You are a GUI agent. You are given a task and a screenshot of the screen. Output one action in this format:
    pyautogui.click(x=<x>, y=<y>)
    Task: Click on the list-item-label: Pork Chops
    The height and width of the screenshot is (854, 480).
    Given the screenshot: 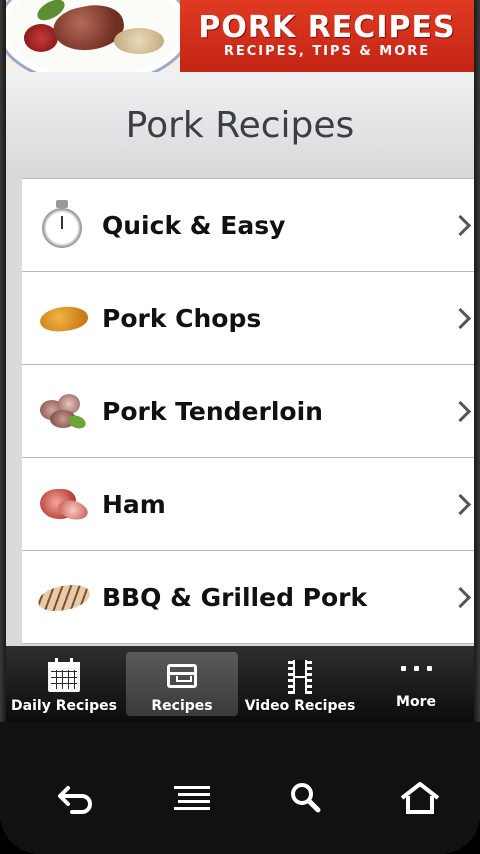 What is the action you would take?
    pyautogui.click(x=182, y=318)
    